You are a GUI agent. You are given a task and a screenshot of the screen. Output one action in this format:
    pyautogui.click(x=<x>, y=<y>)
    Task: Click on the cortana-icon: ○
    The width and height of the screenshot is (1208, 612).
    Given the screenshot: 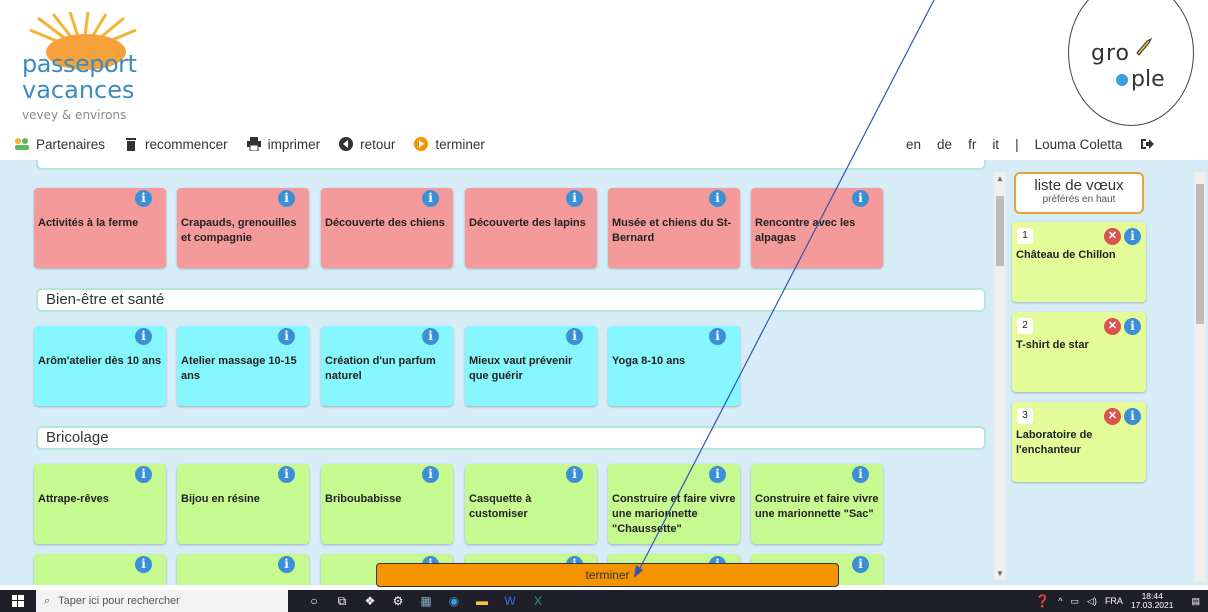 What is the action you would take?
    pyautogui.click(x=314, y=601)
    